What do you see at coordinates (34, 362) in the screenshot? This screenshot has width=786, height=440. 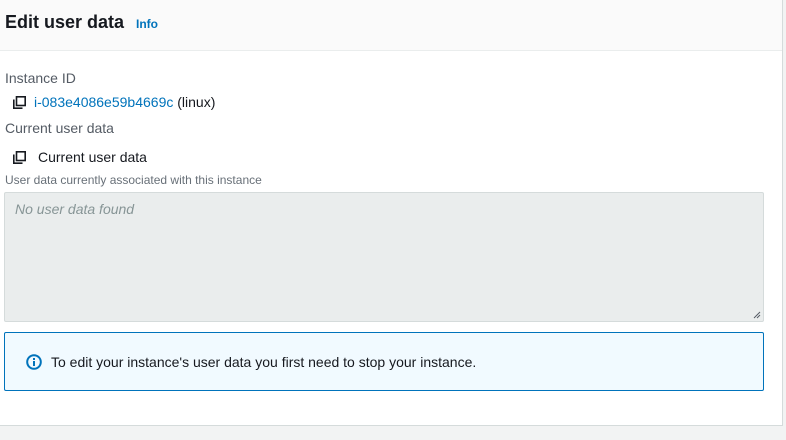 I see `info-circle-icon` at bounding box center [34, 362].